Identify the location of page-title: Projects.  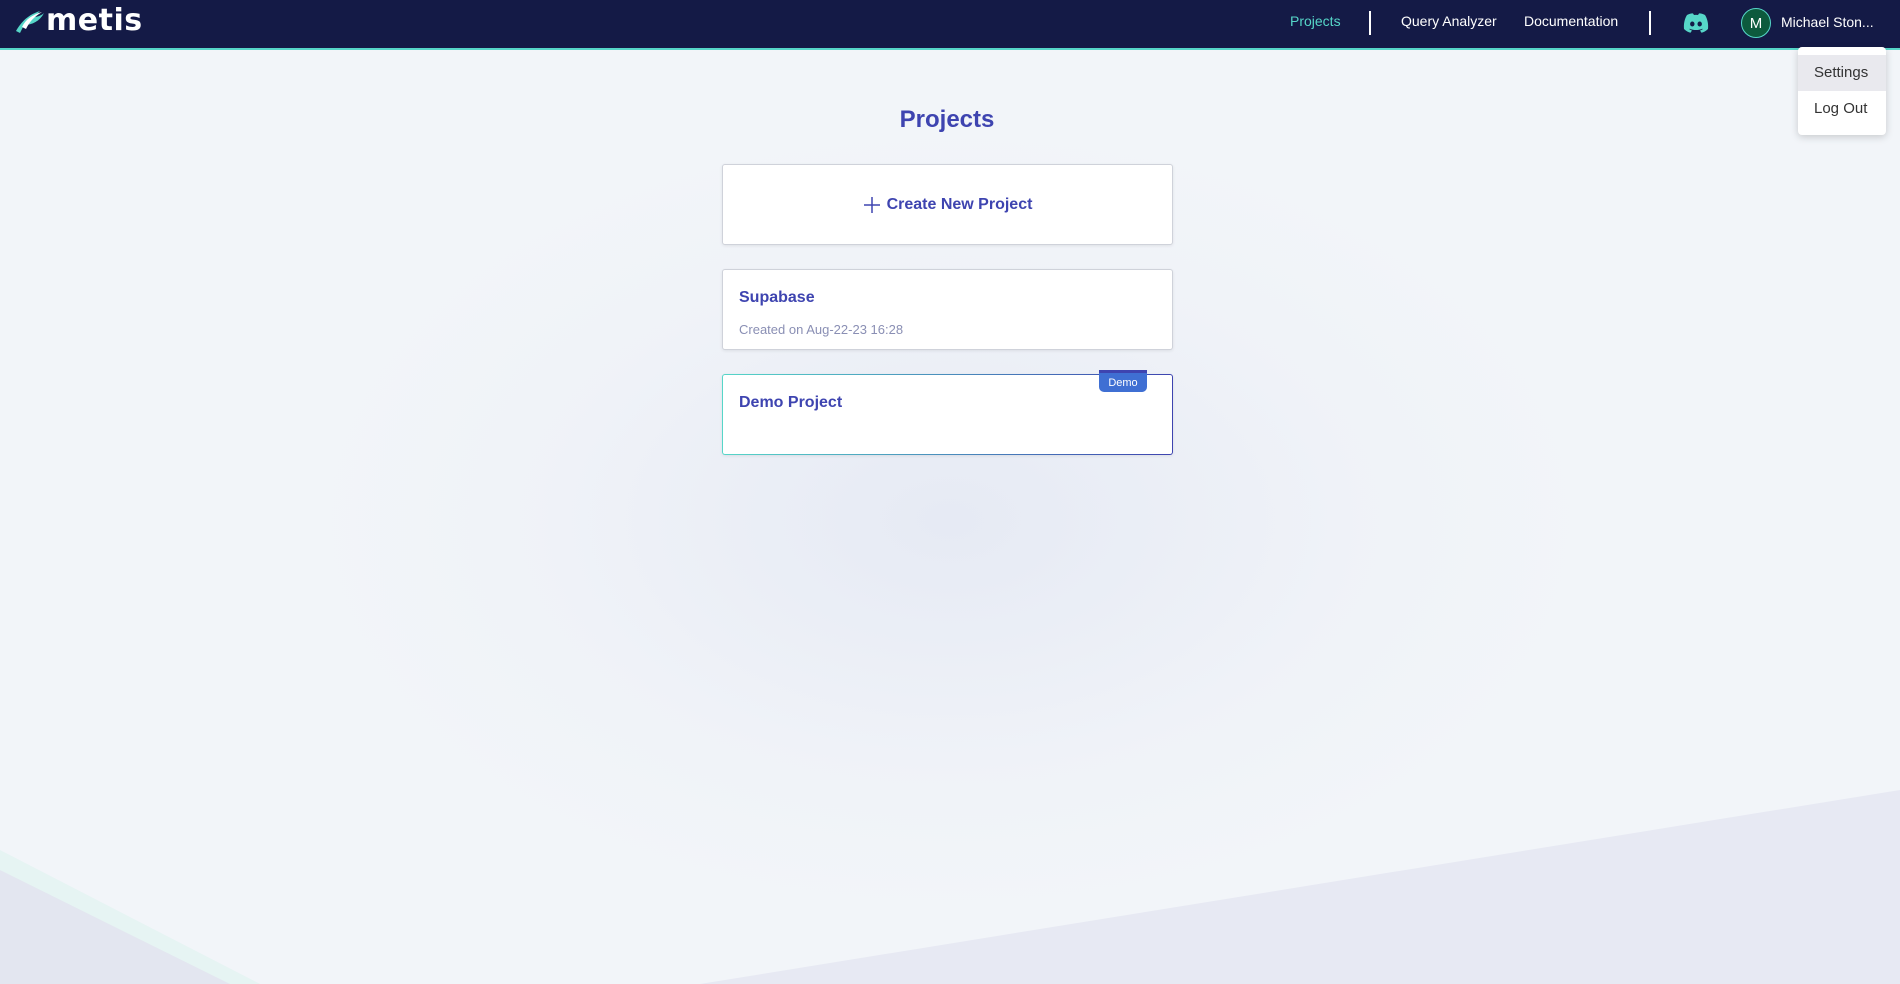
(947, 119).